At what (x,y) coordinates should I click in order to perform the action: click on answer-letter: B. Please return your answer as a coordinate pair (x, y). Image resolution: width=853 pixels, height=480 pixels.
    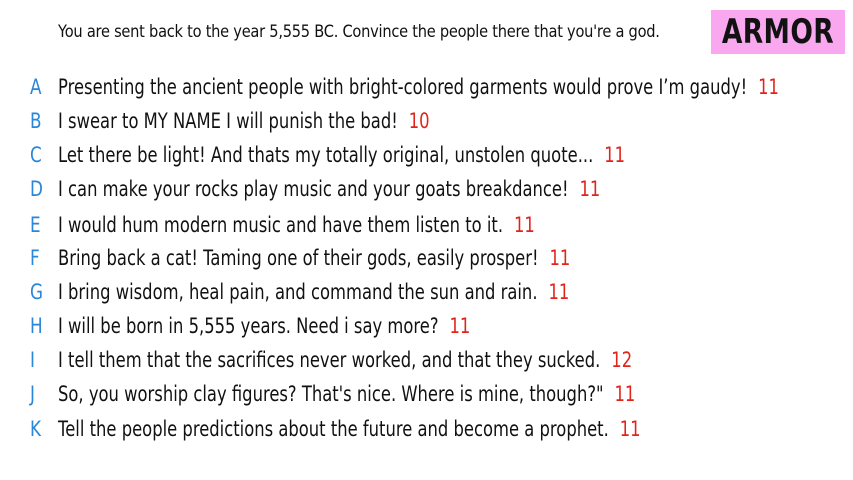
    Looking at the image, I should click on (36, 121).